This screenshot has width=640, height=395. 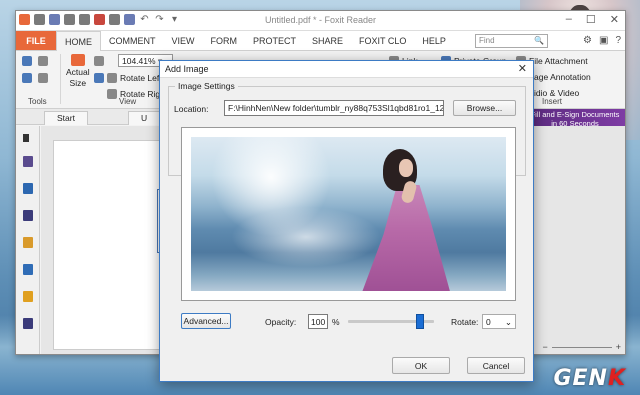 I want to click on zoom-slider, so click(x=581, y=347).